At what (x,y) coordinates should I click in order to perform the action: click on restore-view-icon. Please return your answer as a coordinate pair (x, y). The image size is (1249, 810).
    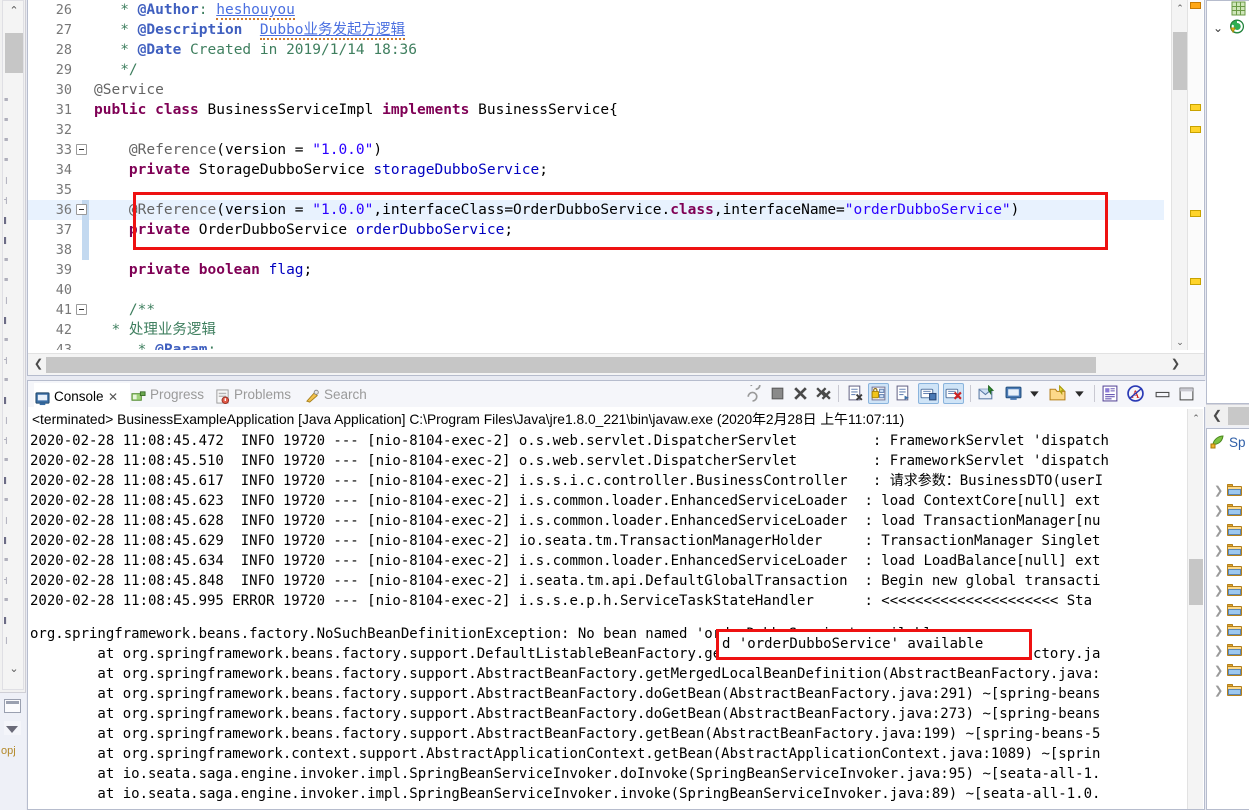
    Looking at the image, I should click on (12, 706).